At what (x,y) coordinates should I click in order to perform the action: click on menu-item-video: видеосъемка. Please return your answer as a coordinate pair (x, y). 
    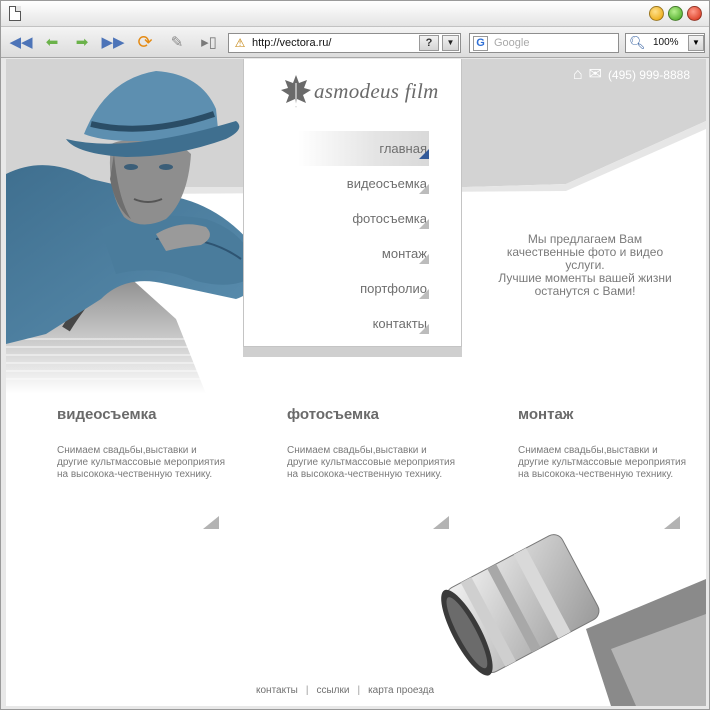
    Looking at the image, I should click on (353, 183).